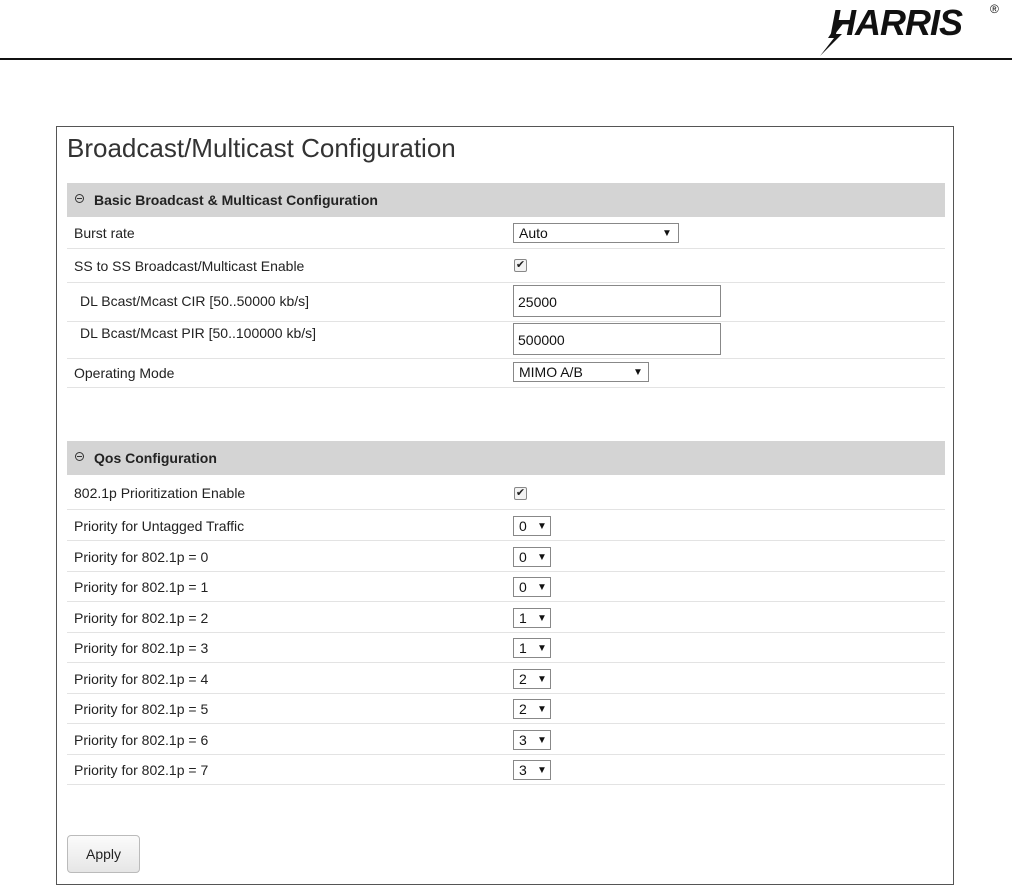  Describe the element at coordinates (141, 587) in the screenshot. I see `priority-label: Priority for 802.1p = 1` at that location.